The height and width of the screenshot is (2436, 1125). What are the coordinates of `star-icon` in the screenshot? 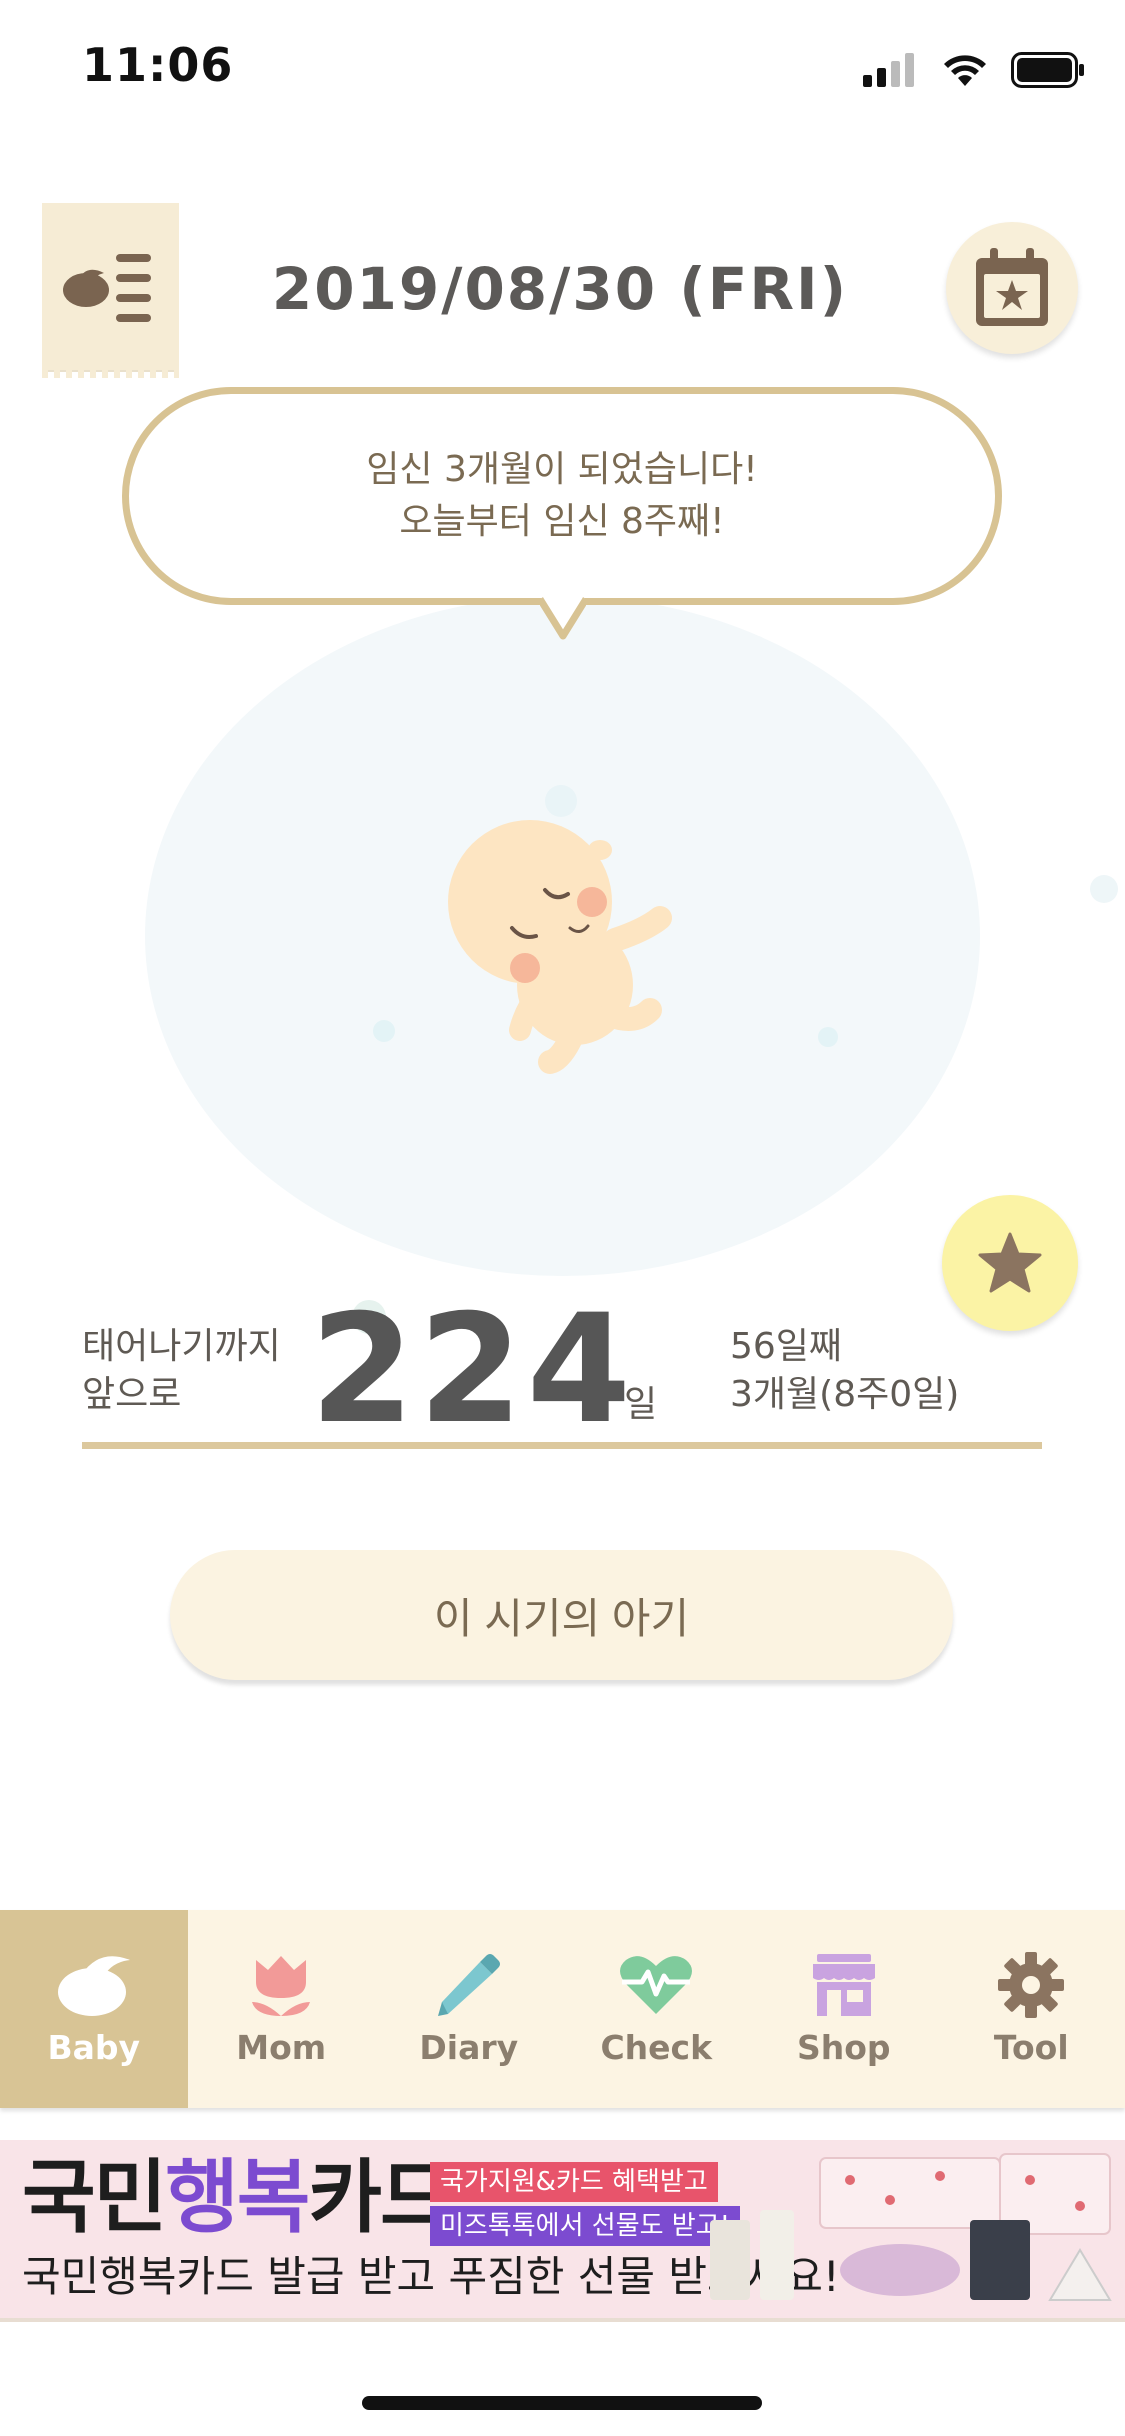 It's located at (1010, 1262).